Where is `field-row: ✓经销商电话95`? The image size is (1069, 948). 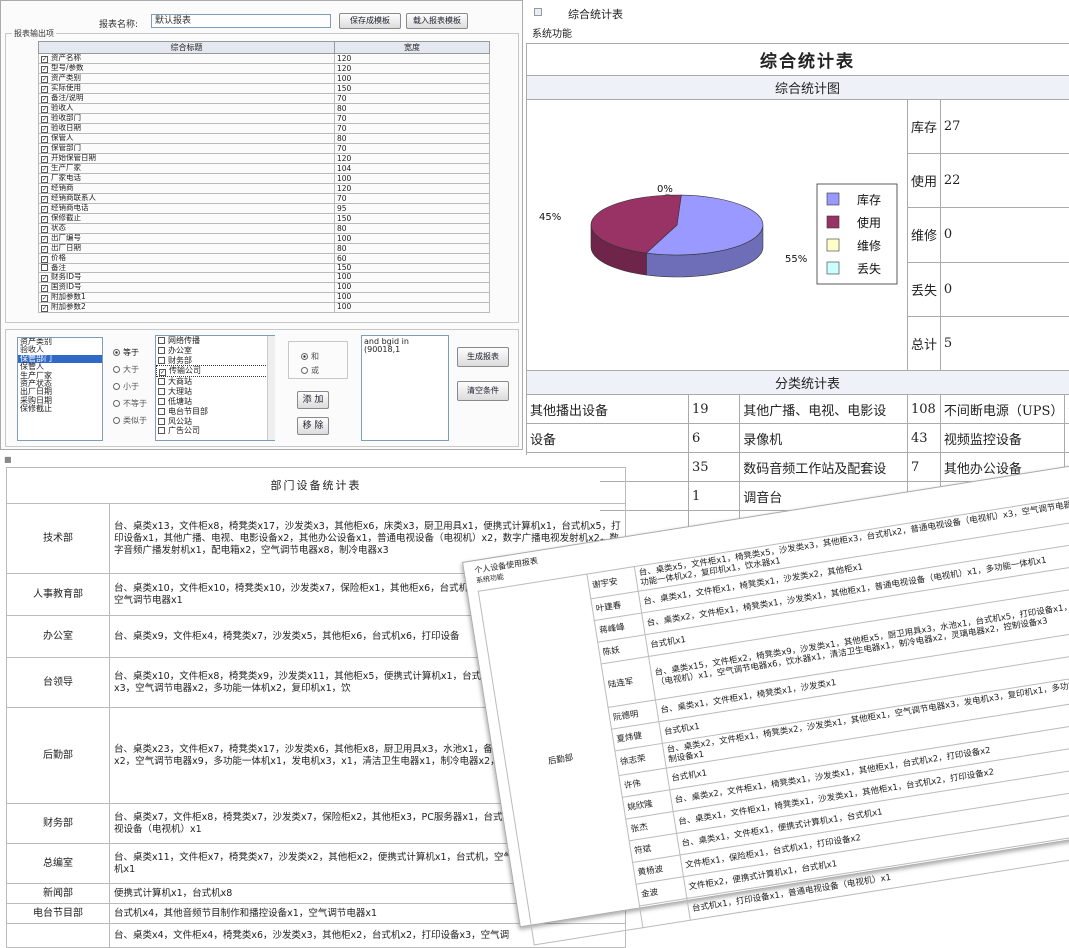
field-row: ✓经销商电话95 is located at coordinates (264, 209).